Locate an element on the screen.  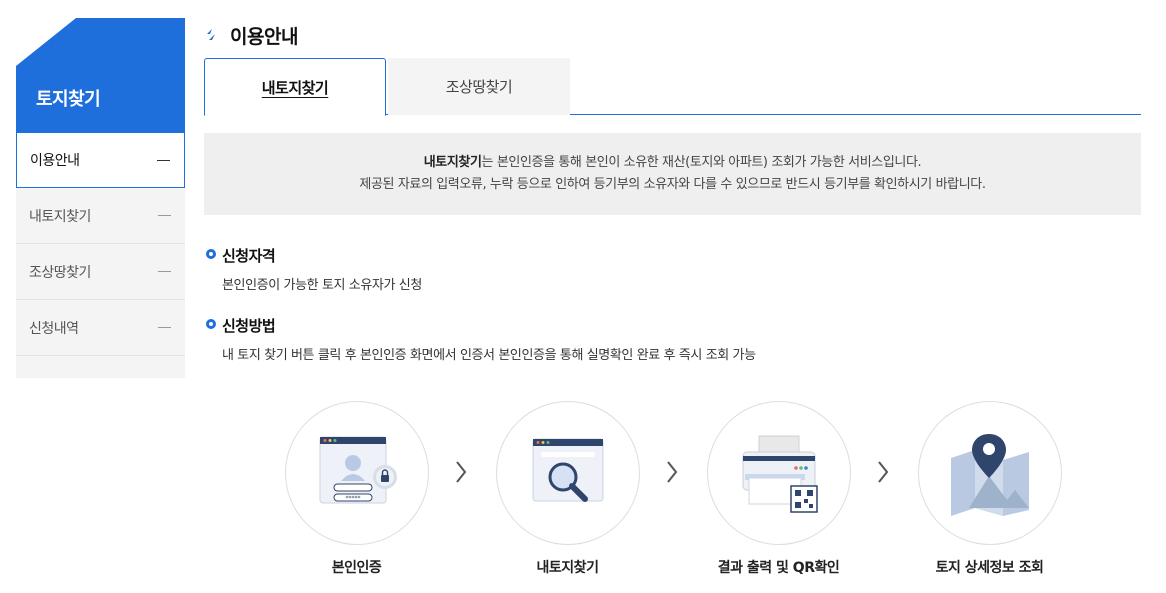
password-mask: ***** is located at coordinates (352, 498).